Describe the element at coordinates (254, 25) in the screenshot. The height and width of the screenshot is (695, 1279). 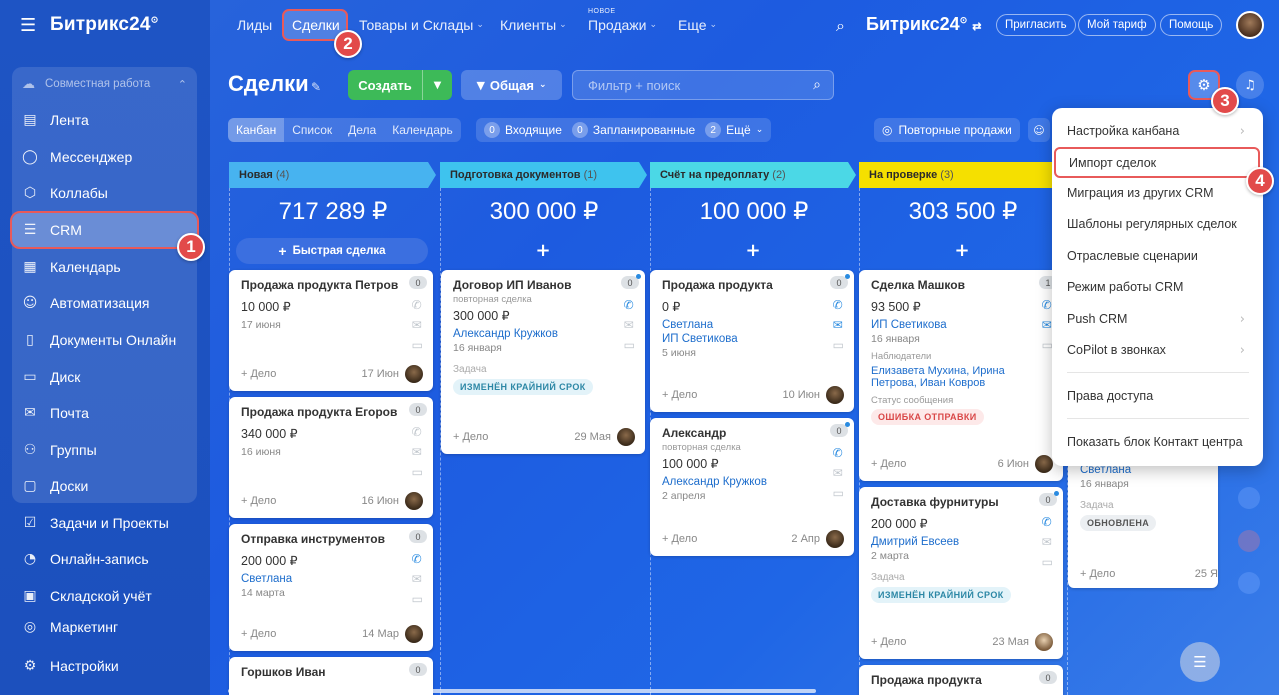
I see `topnav-leads: Лиды` at that location.